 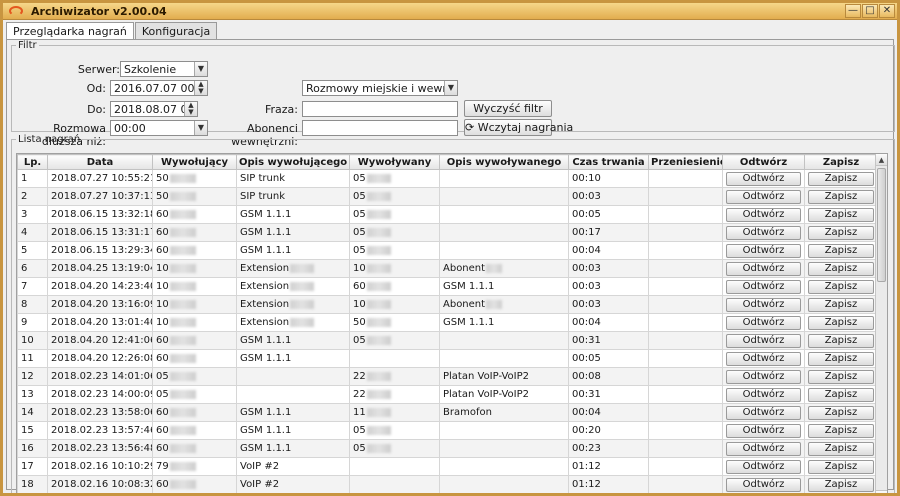 I want to click on column-header-caller-desc: Opis wywołującego, so click(x=293, y=162).